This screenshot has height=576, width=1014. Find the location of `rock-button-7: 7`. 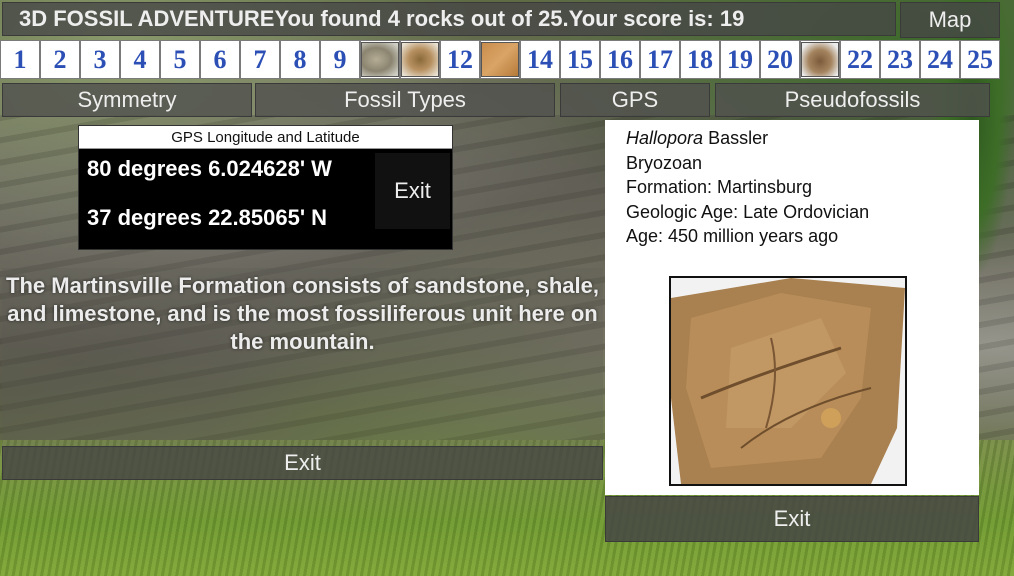

rock-button-7: 7 is located at coordinates (260, 59).